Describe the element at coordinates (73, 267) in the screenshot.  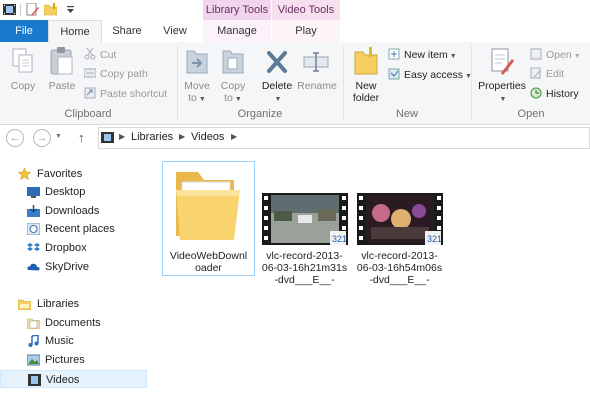
I see `nav-skydrive: SkyDrive` at that location.